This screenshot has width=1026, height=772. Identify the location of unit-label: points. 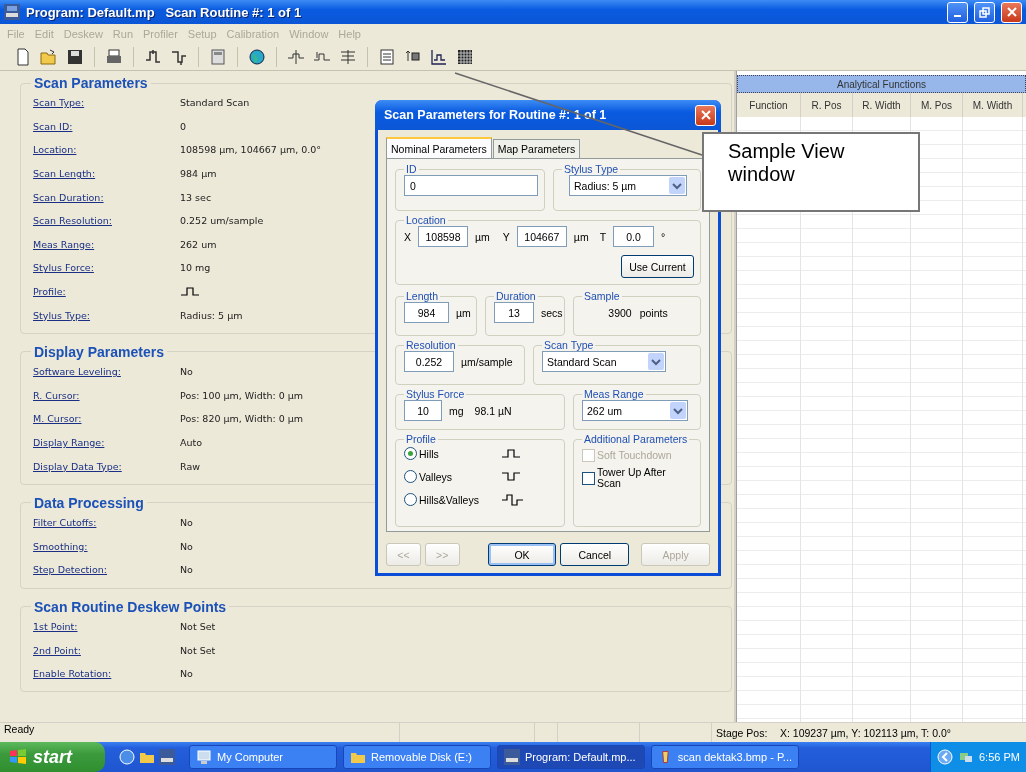
(653, 312).